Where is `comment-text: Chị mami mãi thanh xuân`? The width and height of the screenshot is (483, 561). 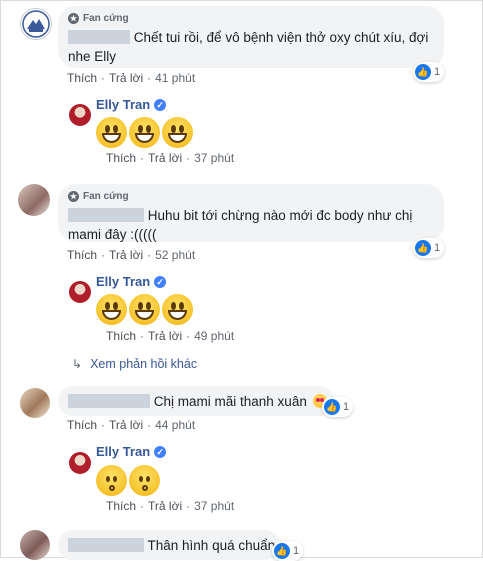 comment-text: Chị mami mãi thanh xuân is located at coordinates (197, 401).